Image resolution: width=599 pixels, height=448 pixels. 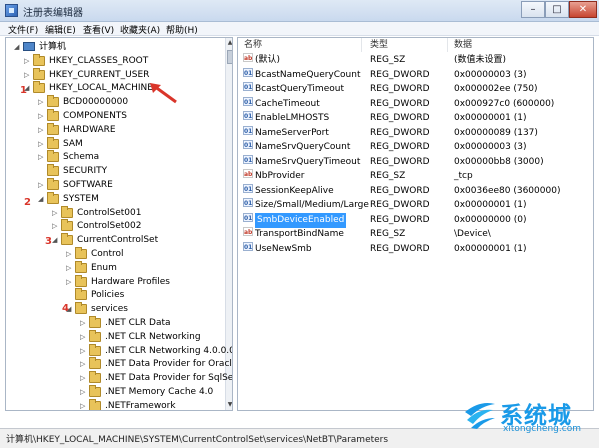 I want to click on tree-node: Policies, so click(x=115, y=295).